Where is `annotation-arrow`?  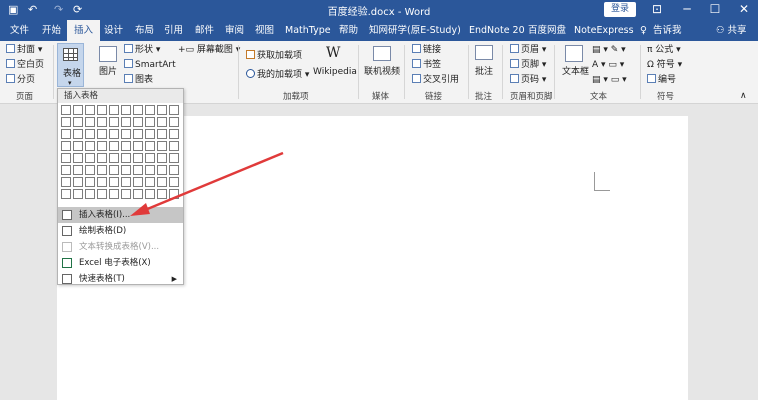
annotation-arrow is located at coordinates (207, 183).